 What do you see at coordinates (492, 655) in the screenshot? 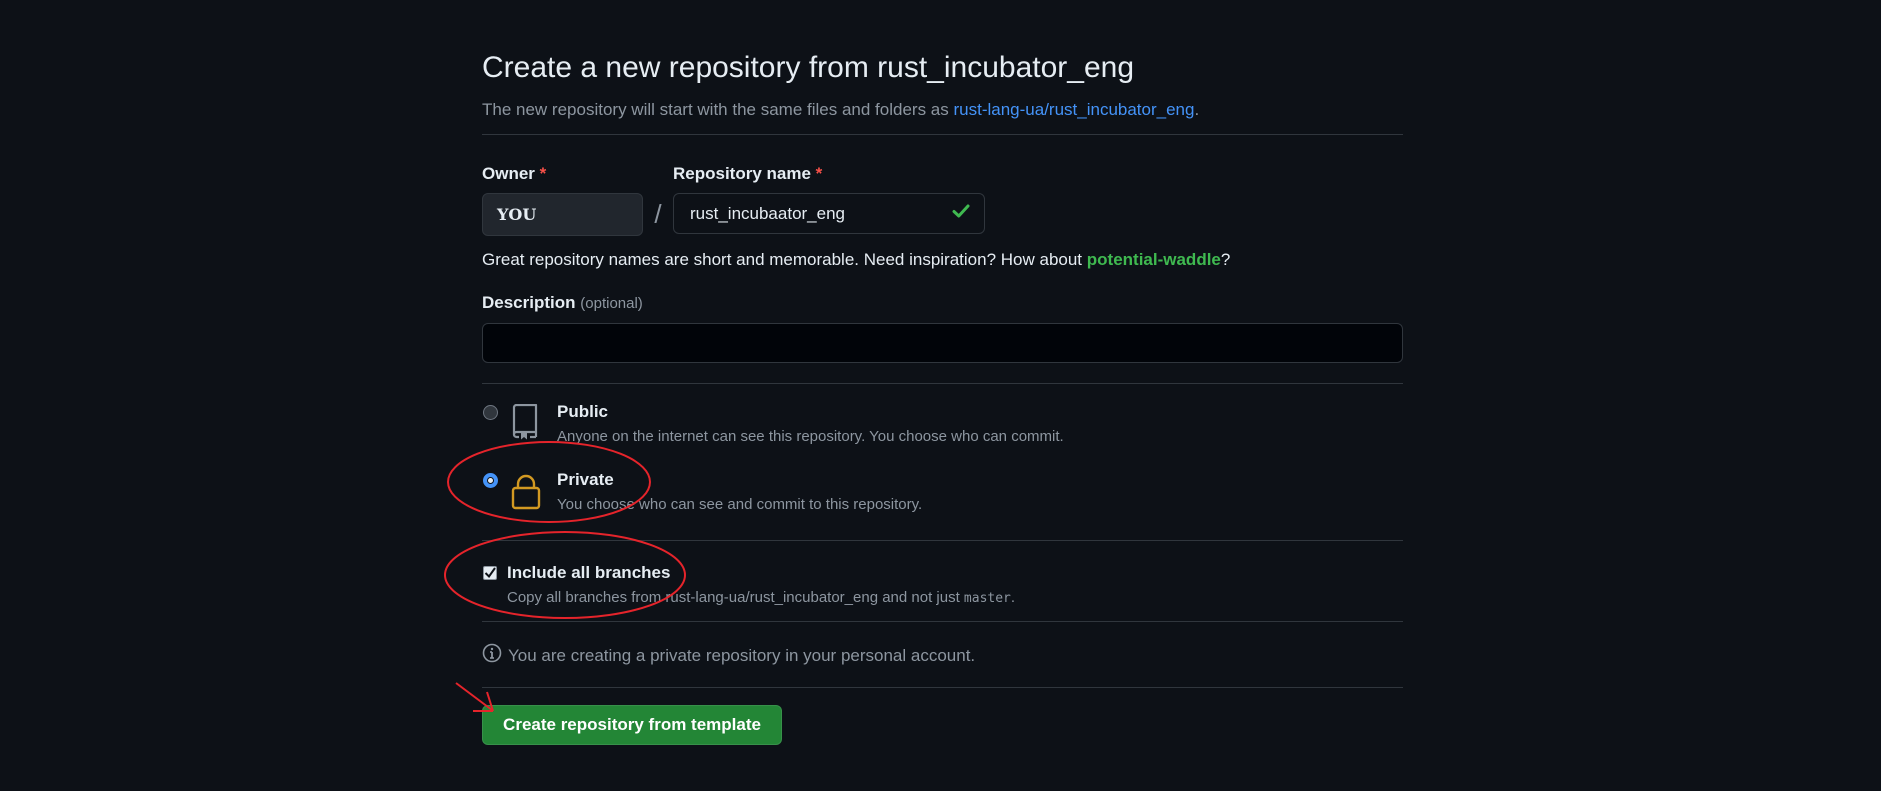
I see `info-icon` at bounding box center [492, 655].